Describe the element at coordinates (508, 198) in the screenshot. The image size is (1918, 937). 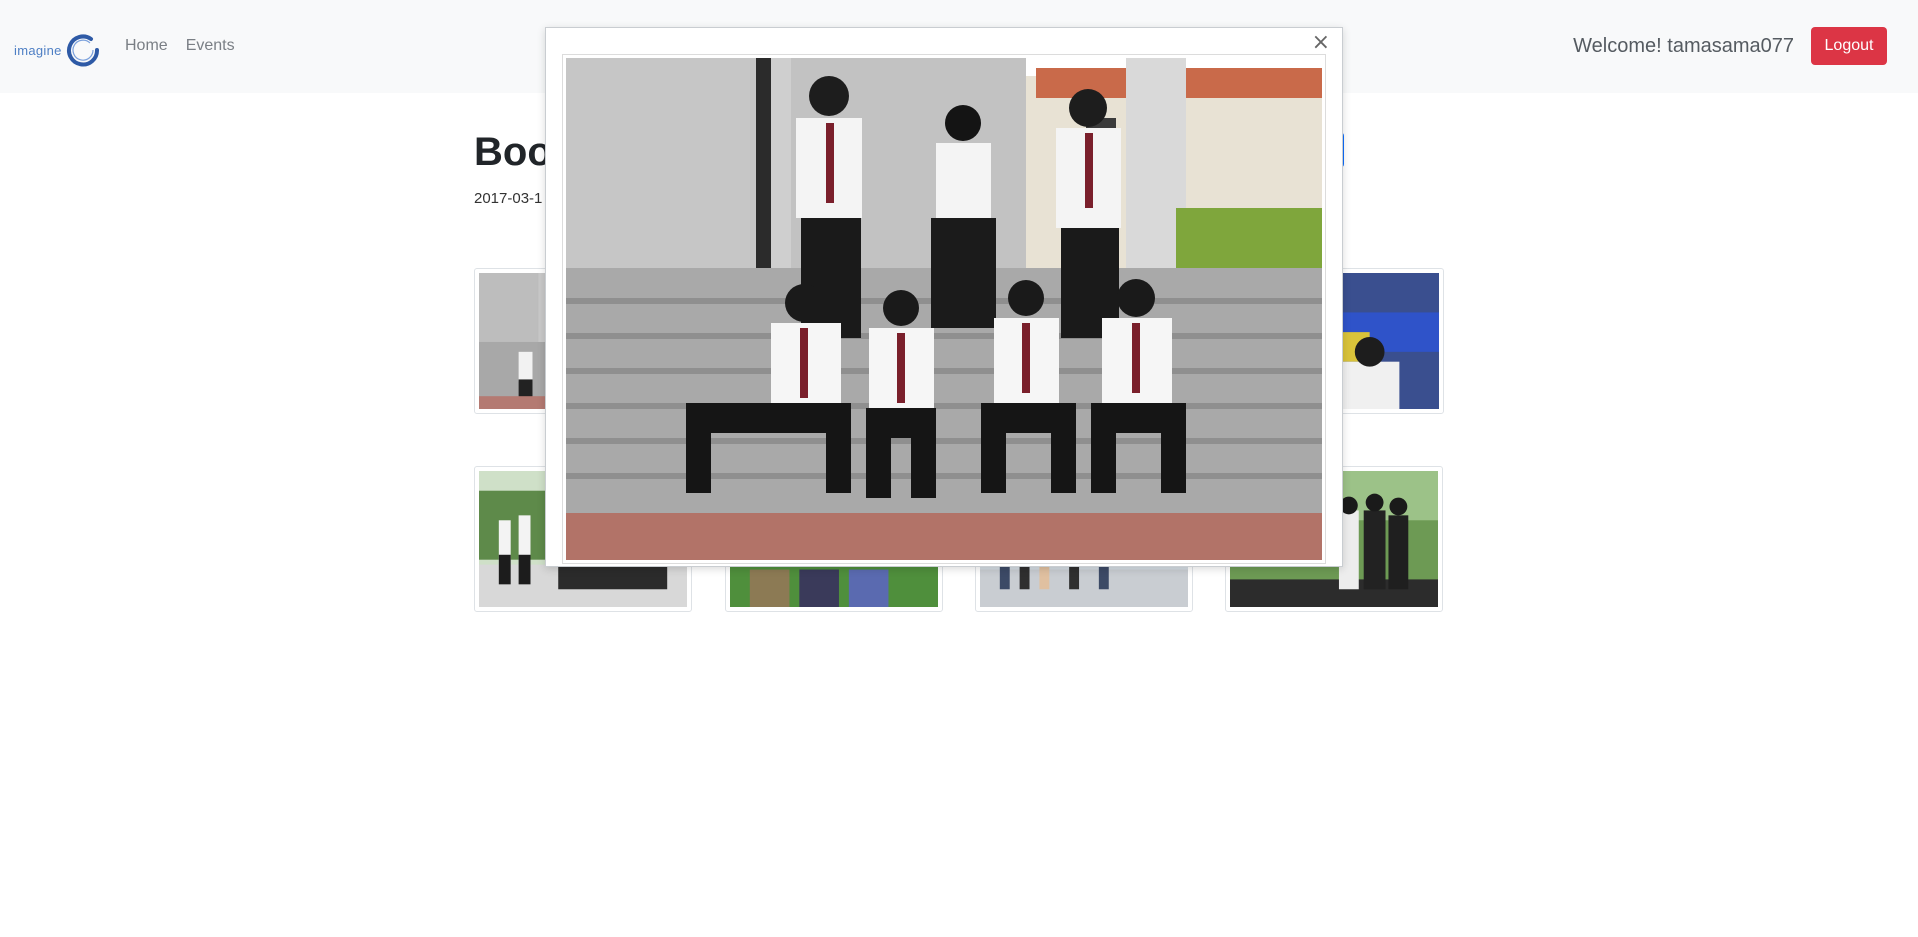
I see `event-date: 2017-03-1` at that location.